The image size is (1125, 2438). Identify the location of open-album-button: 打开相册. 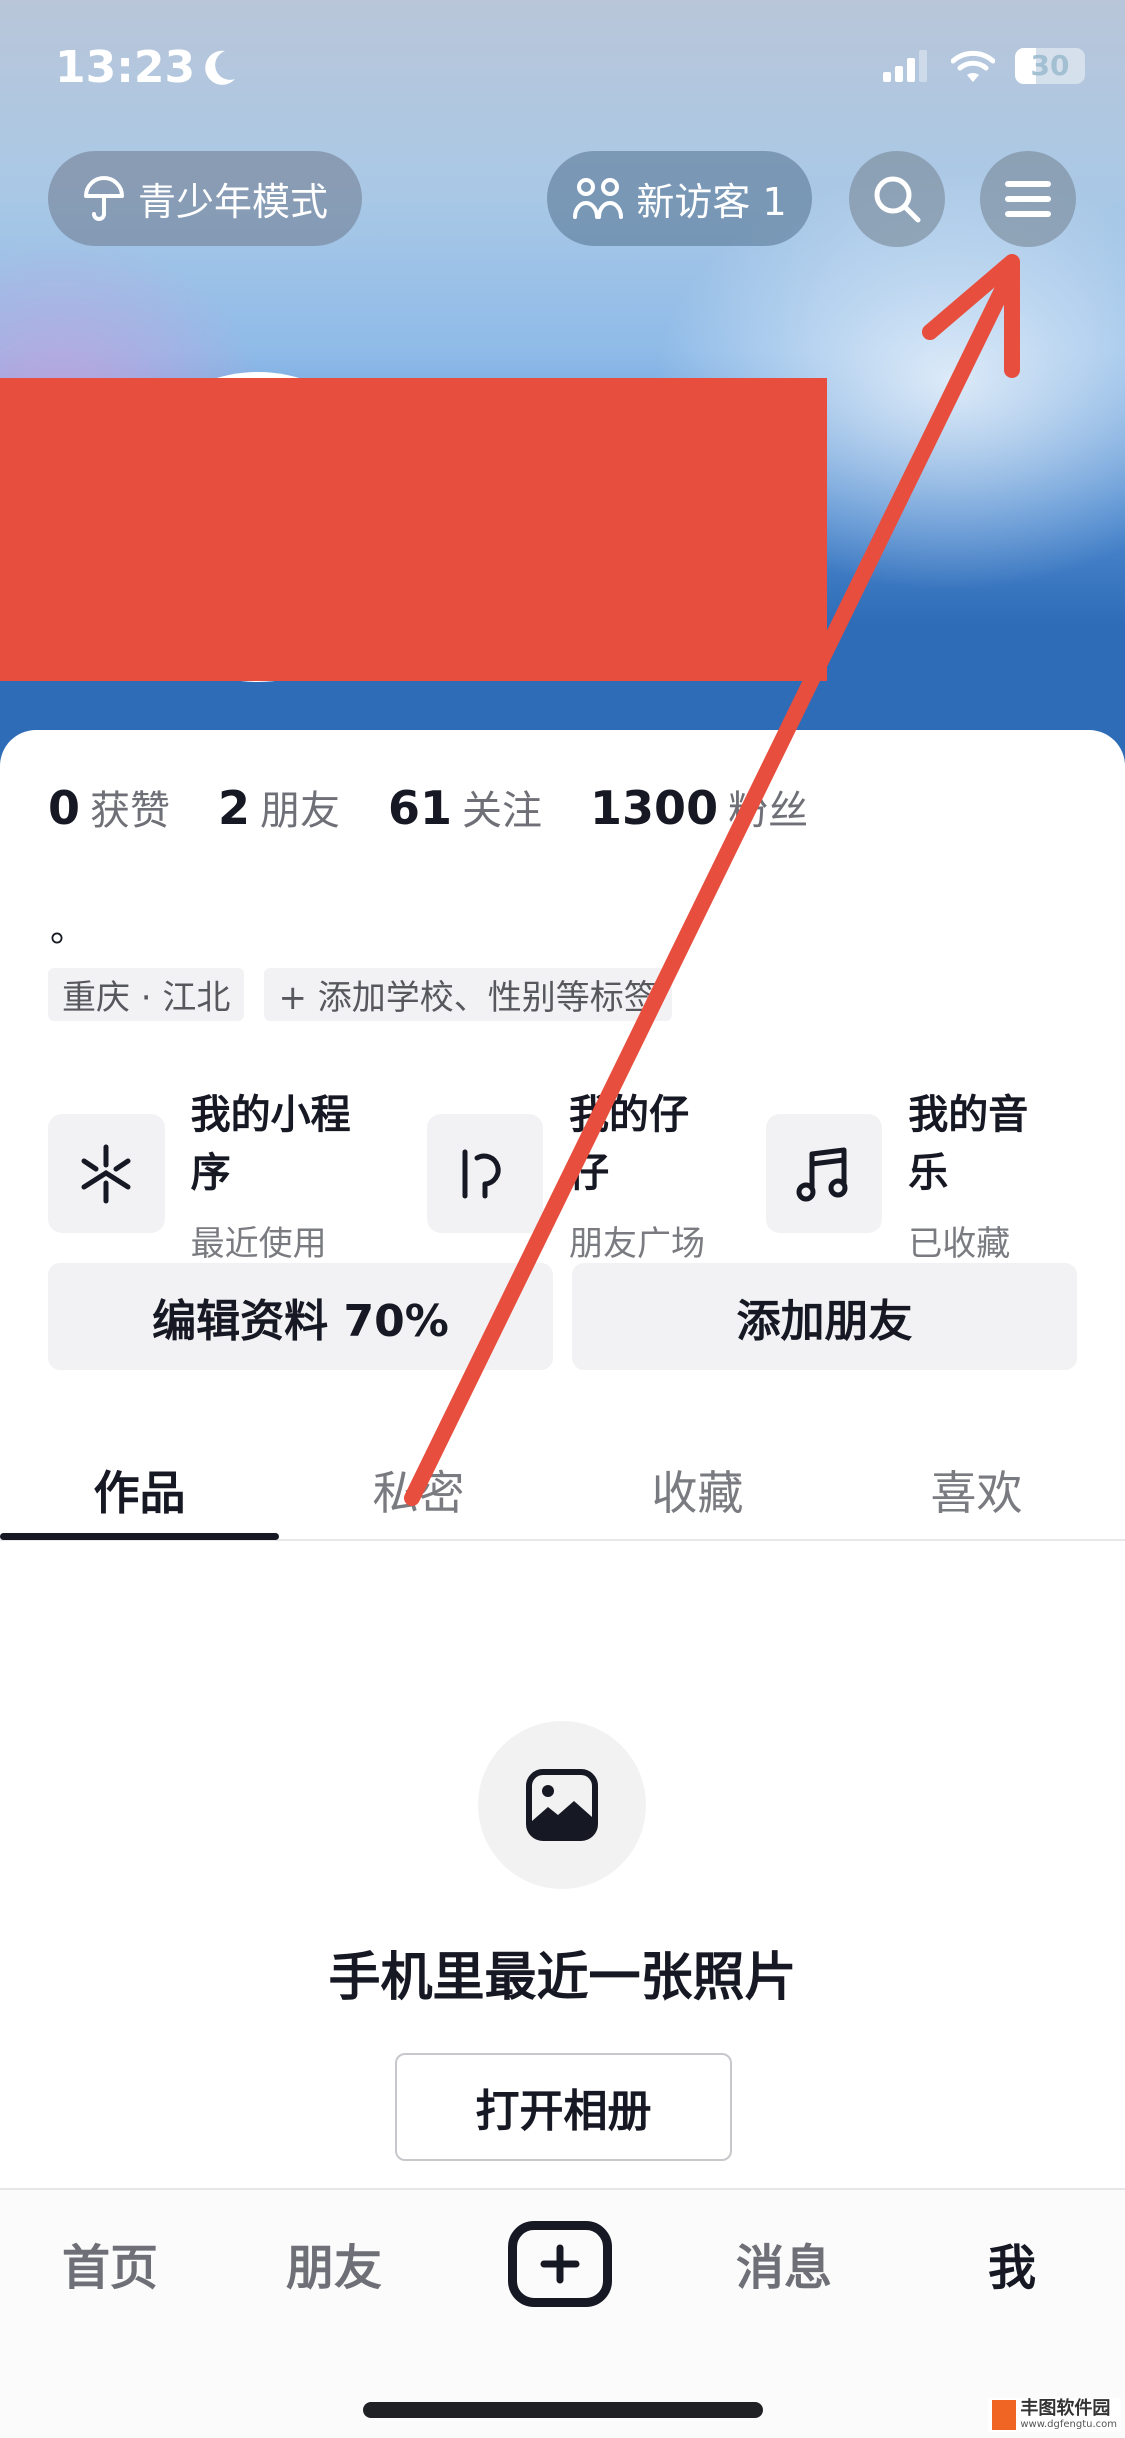
(563, 2107).